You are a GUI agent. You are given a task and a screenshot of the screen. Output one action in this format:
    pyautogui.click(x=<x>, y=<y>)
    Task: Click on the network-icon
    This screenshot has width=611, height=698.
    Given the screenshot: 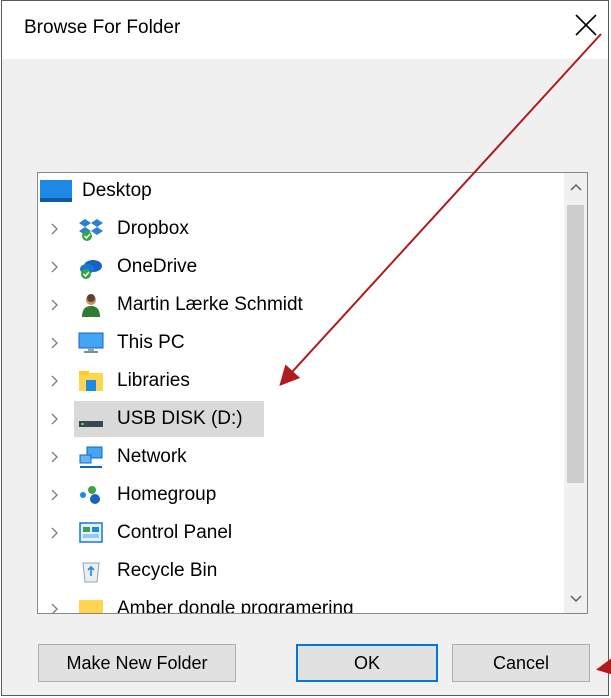 What is the action you would take?
    pyautogui.click(x=91, y=457)
    